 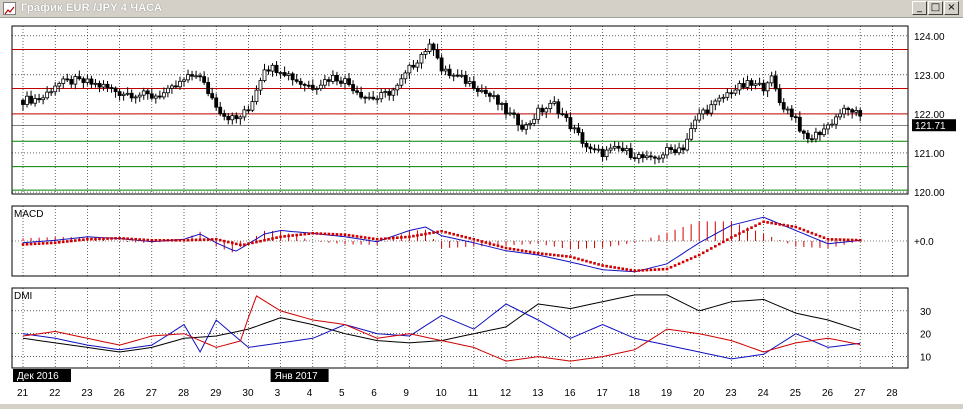 I want to click on minimize-button: _, so click(x=919, y=8).